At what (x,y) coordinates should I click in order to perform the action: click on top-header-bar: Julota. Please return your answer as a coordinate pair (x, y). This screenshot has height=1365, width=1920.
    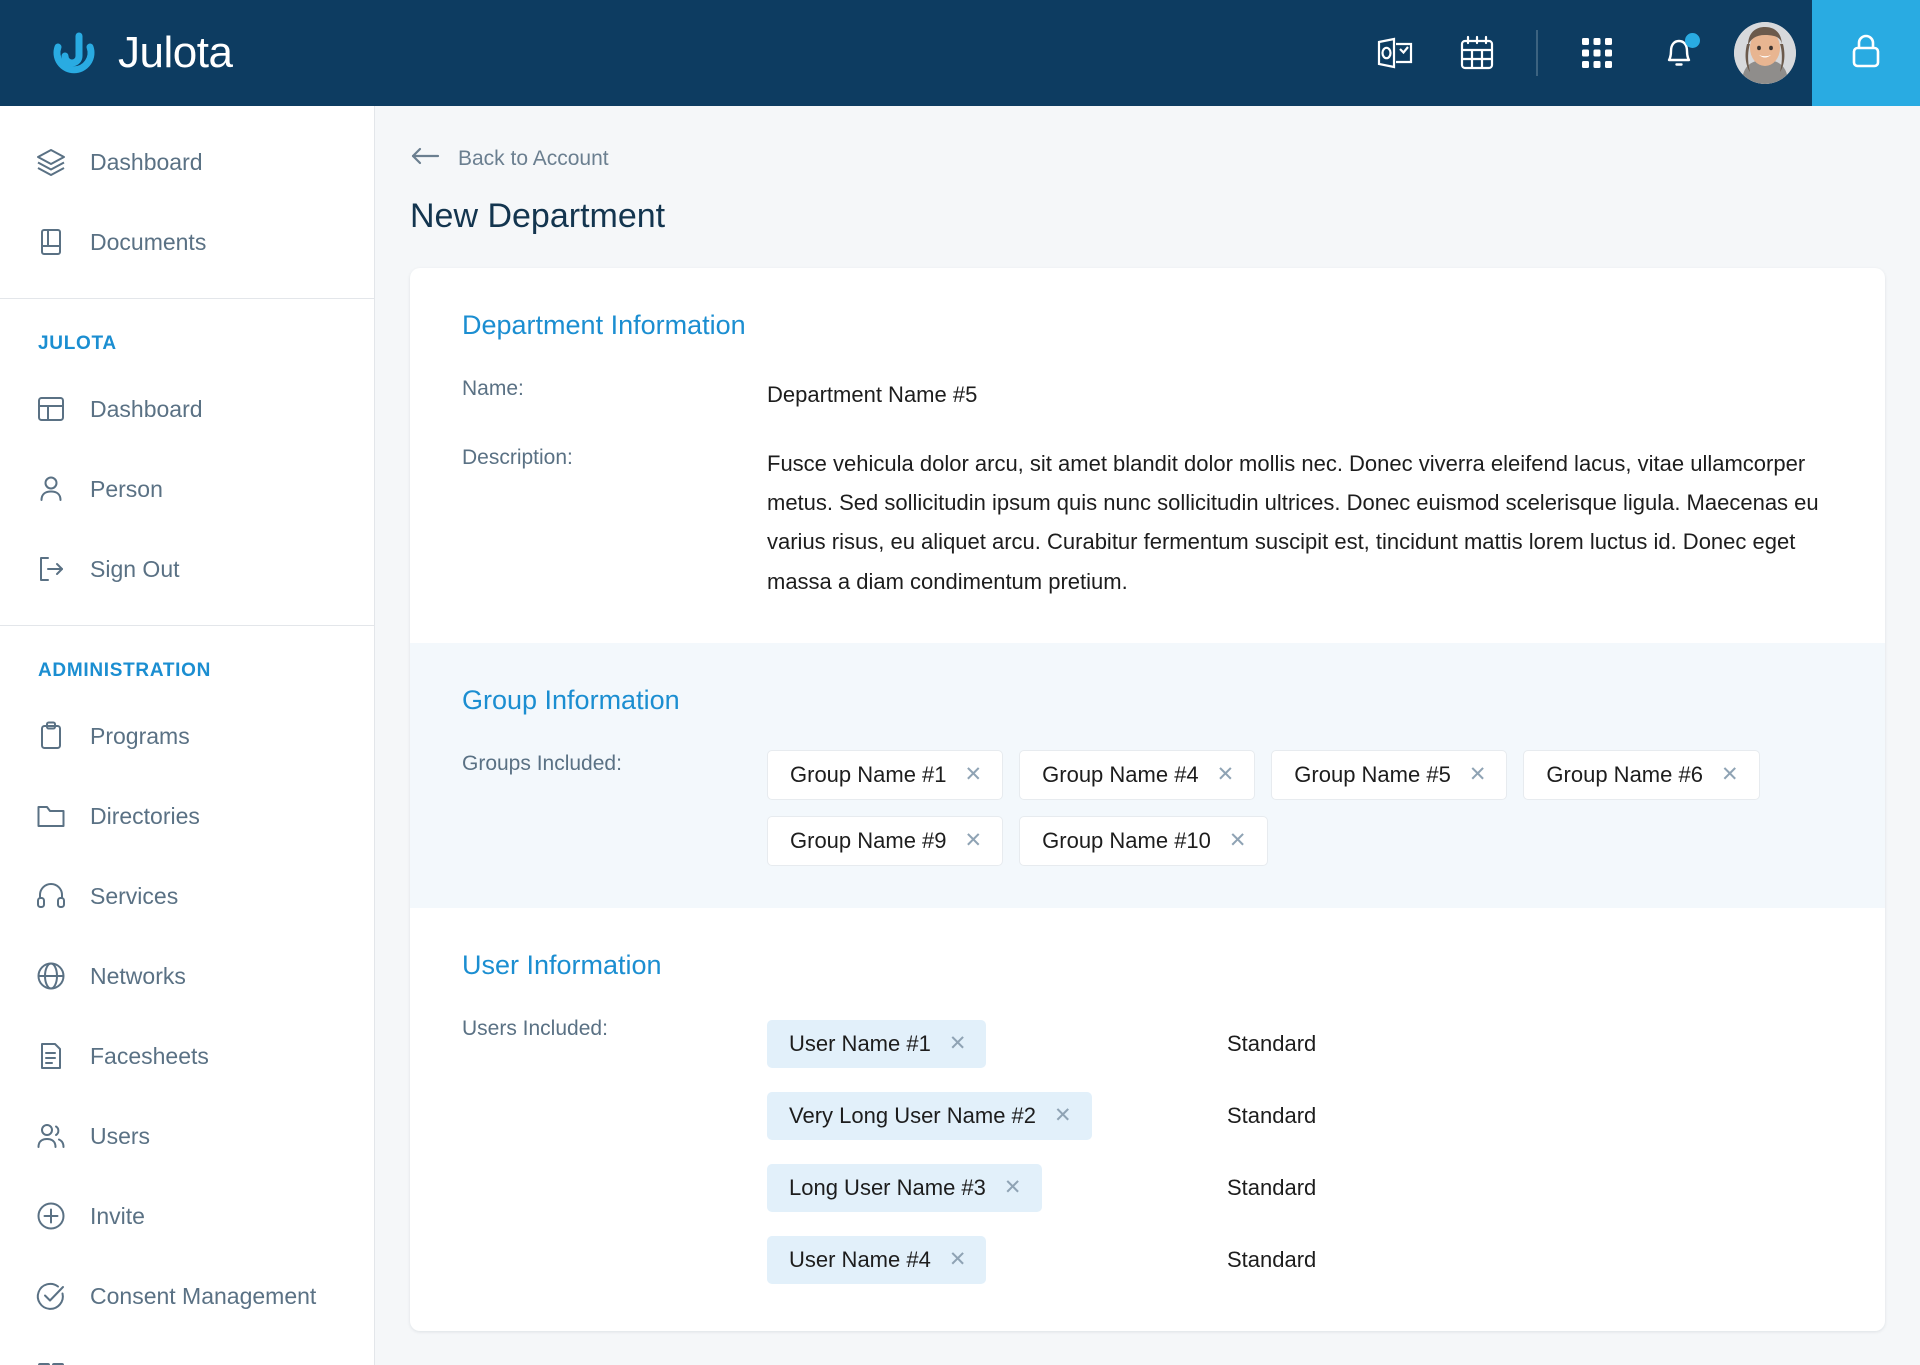
    Looking at the image, I should click on (960, 53).